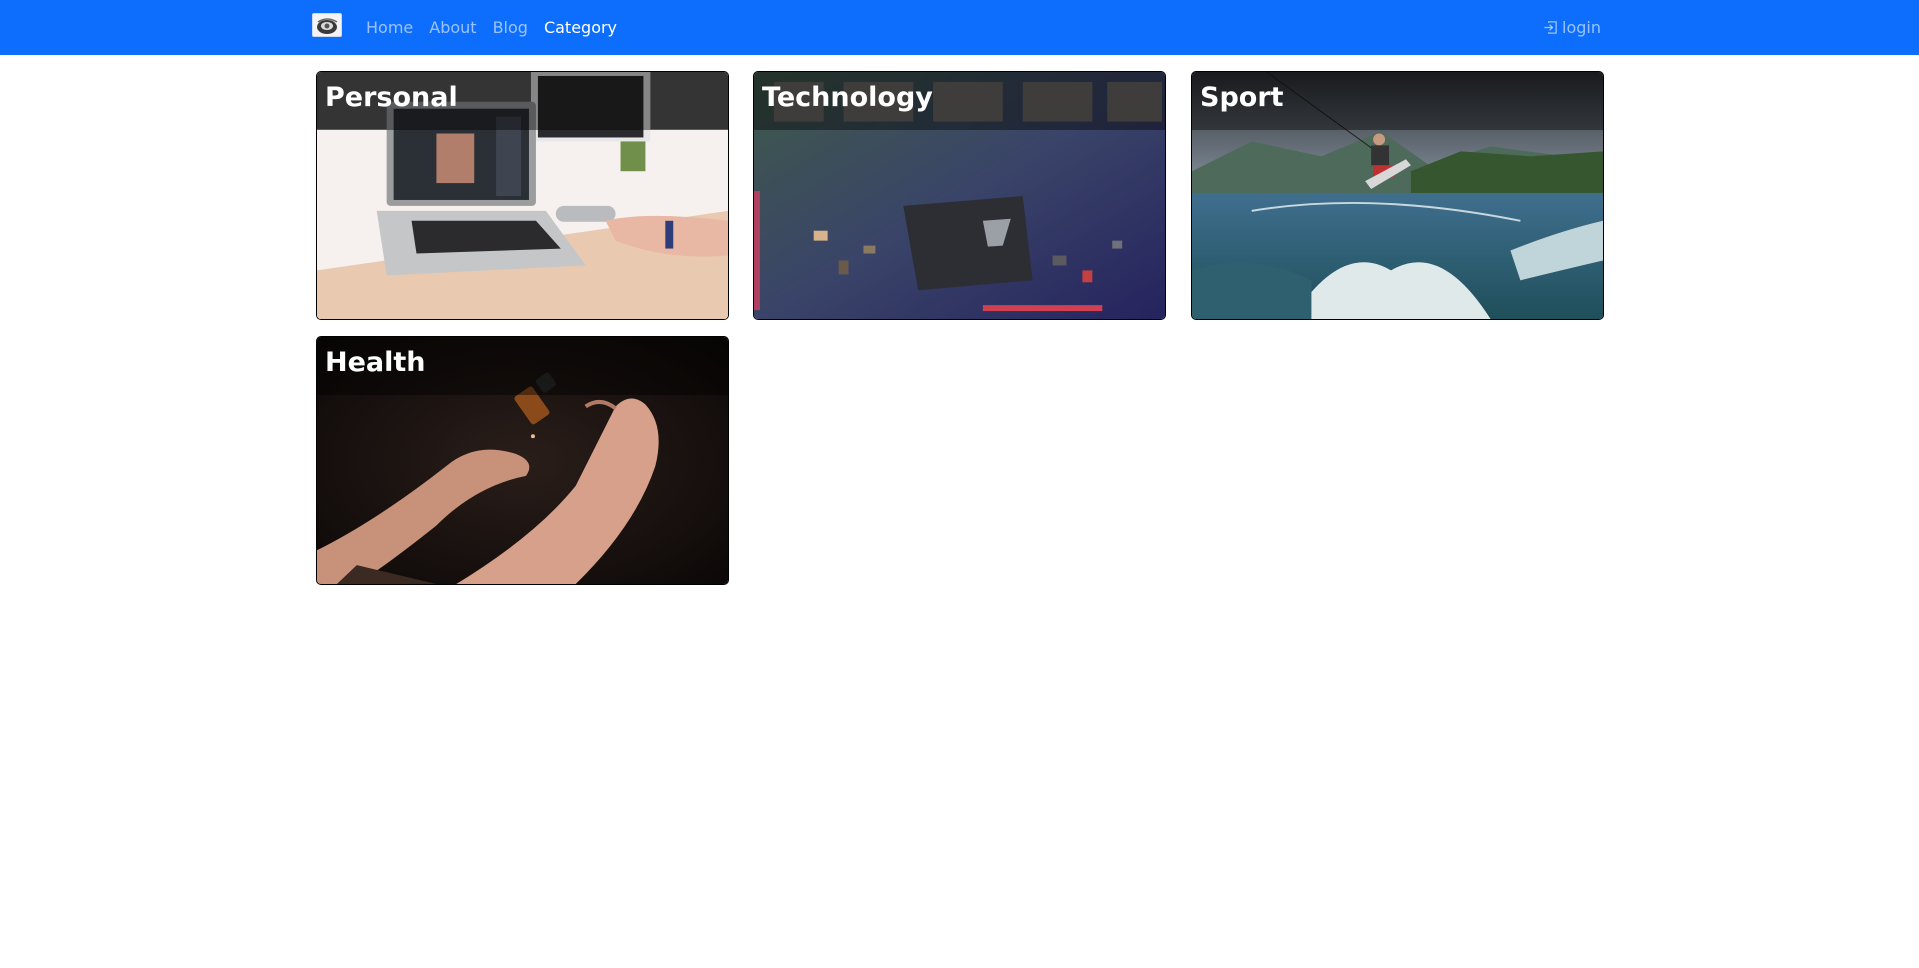 This screenshot has width=1919, height=968. I want to click on card-title-personal: Personal, so click(391, 97).